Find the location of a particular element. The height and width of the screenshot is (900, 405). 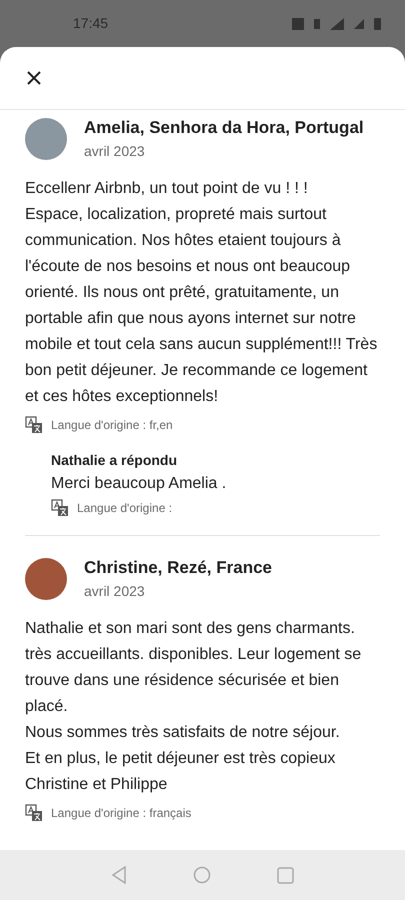

original-language: Langue d'origine : fr,en is located at coordinates (112, 425).